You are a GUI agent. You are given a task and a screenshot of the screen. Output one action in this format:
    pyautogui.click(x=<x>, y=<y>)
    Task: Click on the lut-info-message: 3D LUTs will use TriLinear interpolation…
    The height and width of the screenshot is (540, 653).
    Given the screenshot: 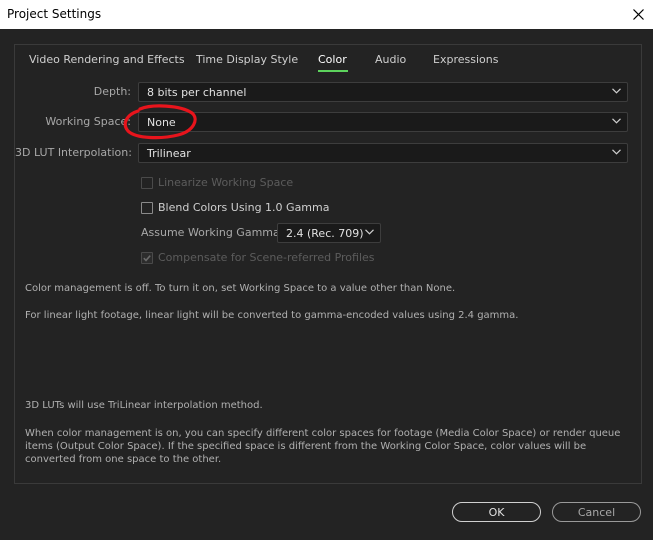 What is the action you would take?
    pyautogui.click(x=144, y=405)
    